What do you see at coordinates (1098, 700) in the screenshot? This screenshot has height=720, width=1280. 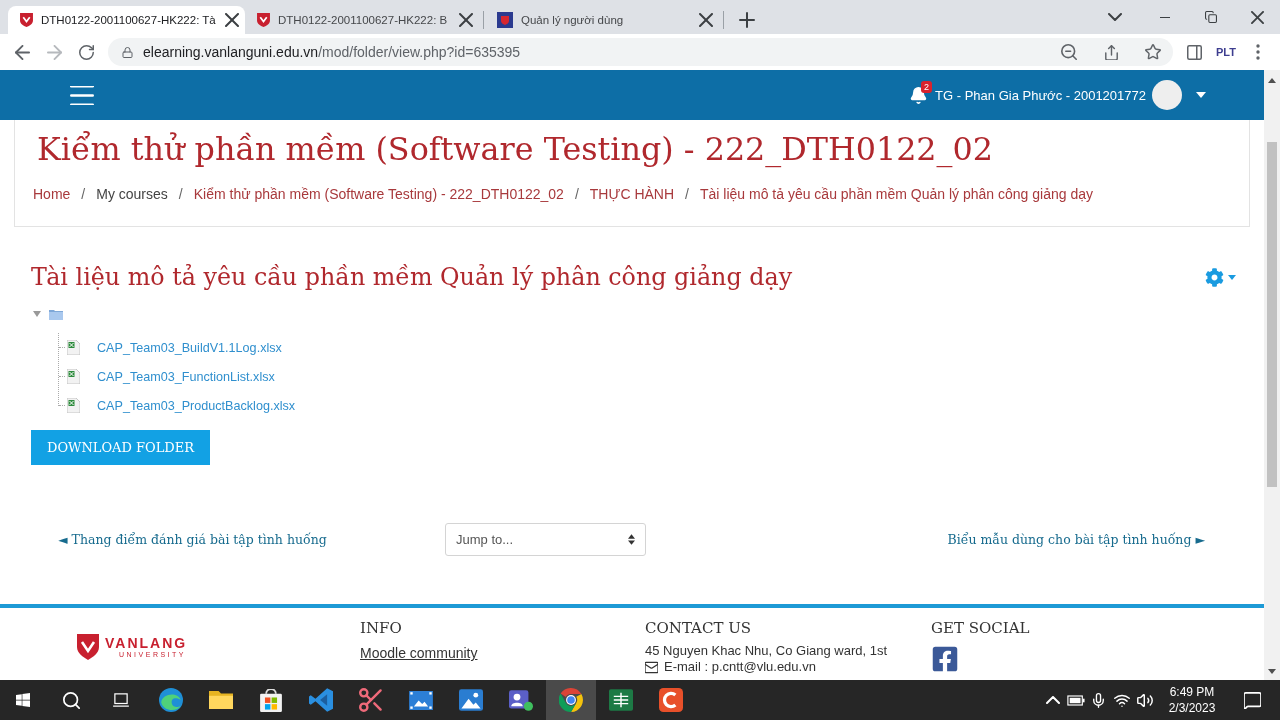 I see `microphone-icon` at bounding box center [1098, 700].